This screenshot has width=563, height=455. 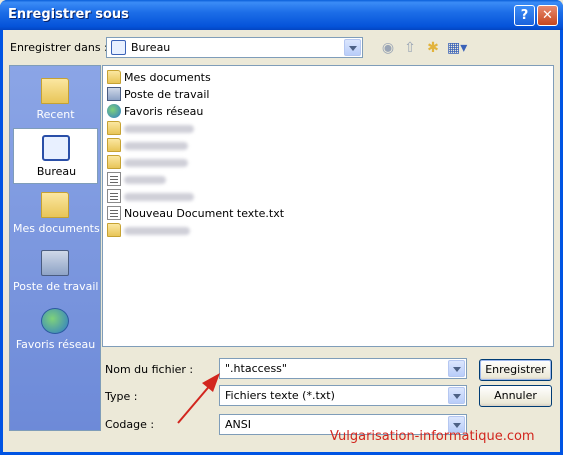 What do you see at coordinates (68, 14) in the screenshot?
I see `window-title: Enregistrer sous` at bounding box center [68, 14].